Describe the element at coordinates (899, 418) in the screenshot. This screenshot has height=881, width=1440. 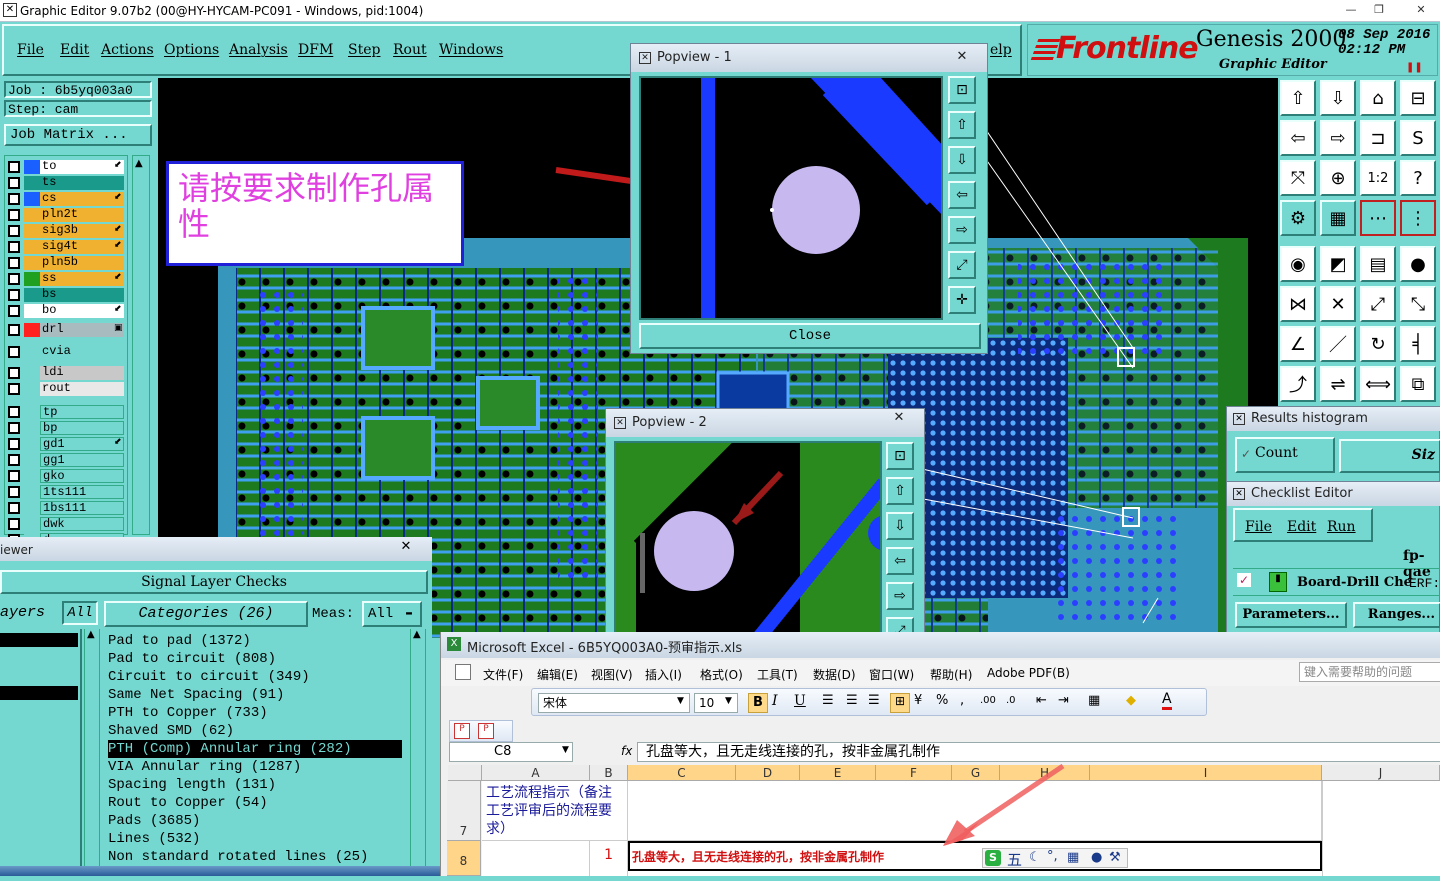
I see `popview-2-close-icon: ✕` at that location.